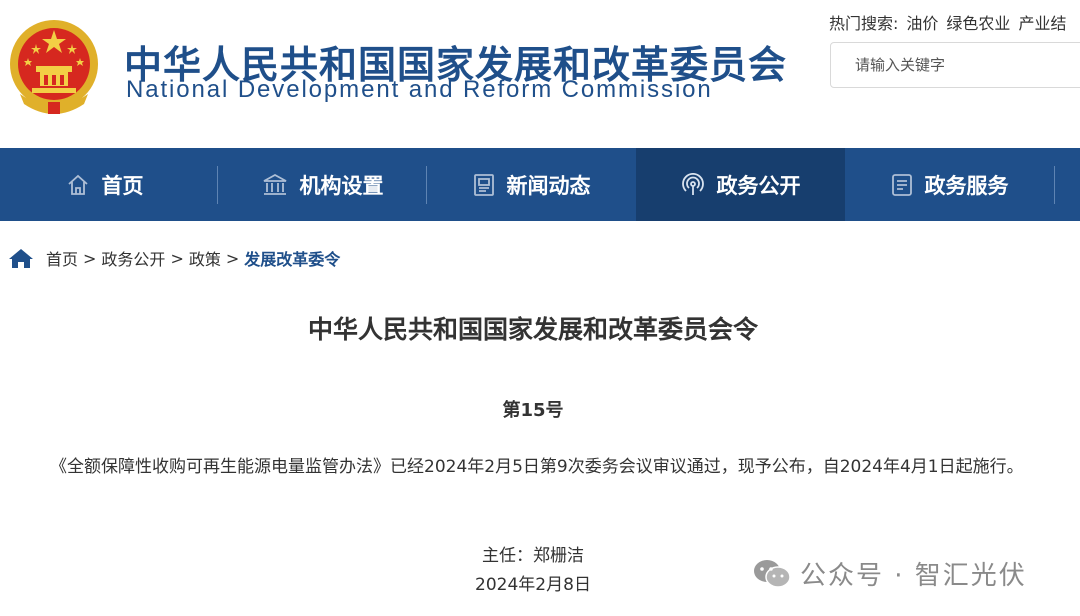 This screenshot has height=616, width=1080. What do you see at coordinates (483, 184) in the screenshot?
I see `news-icon` at bounding box center [483, 184].